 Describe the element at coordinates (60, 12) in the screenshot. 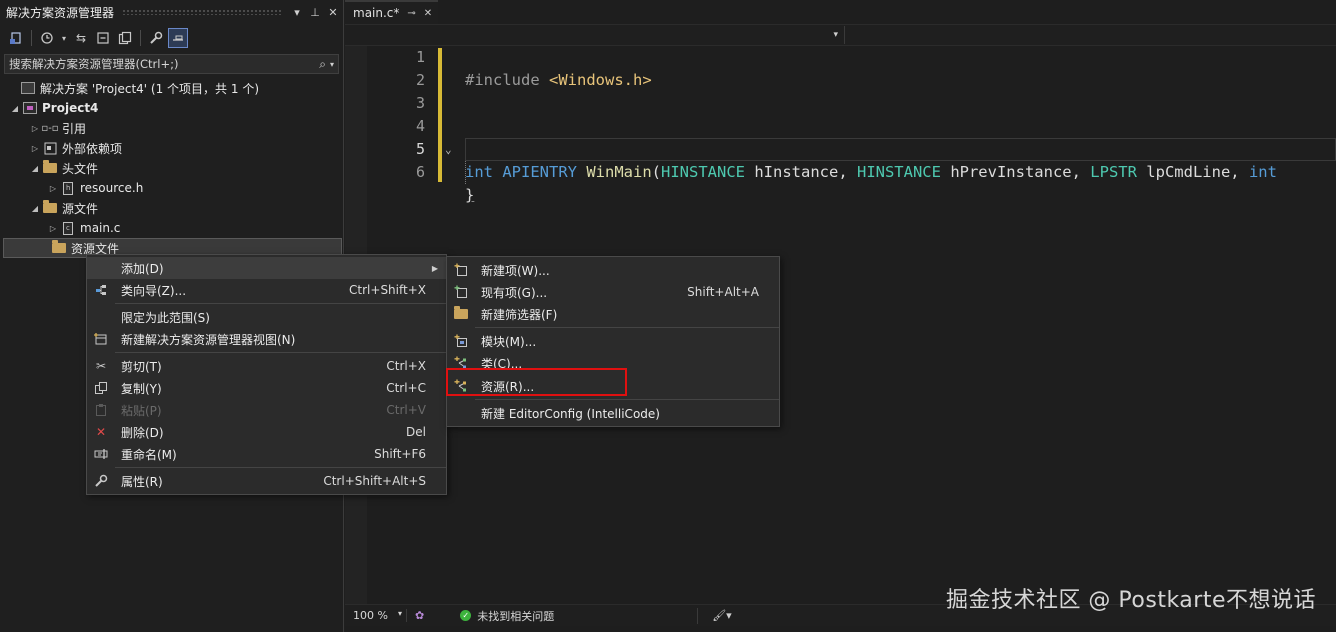

I see `panel-title: 解决方案资源管理器` at that location.